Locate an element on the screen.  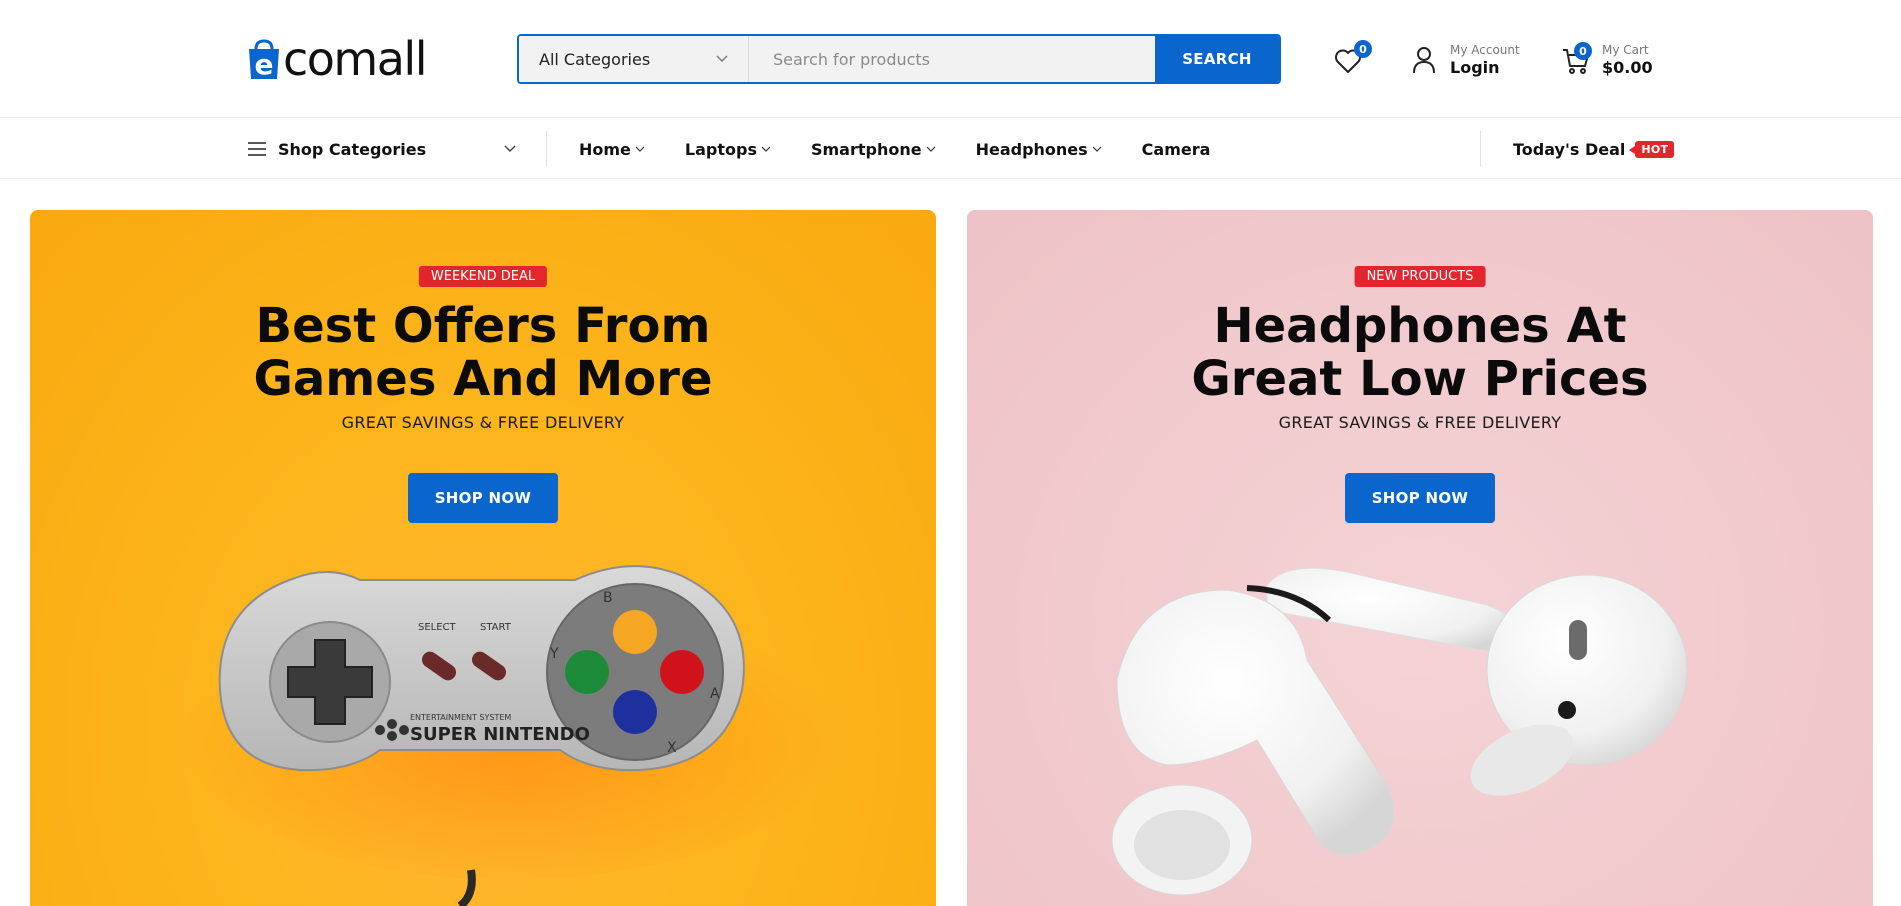
cart-small-label: My Cart is located at coordinates (1625, 49).